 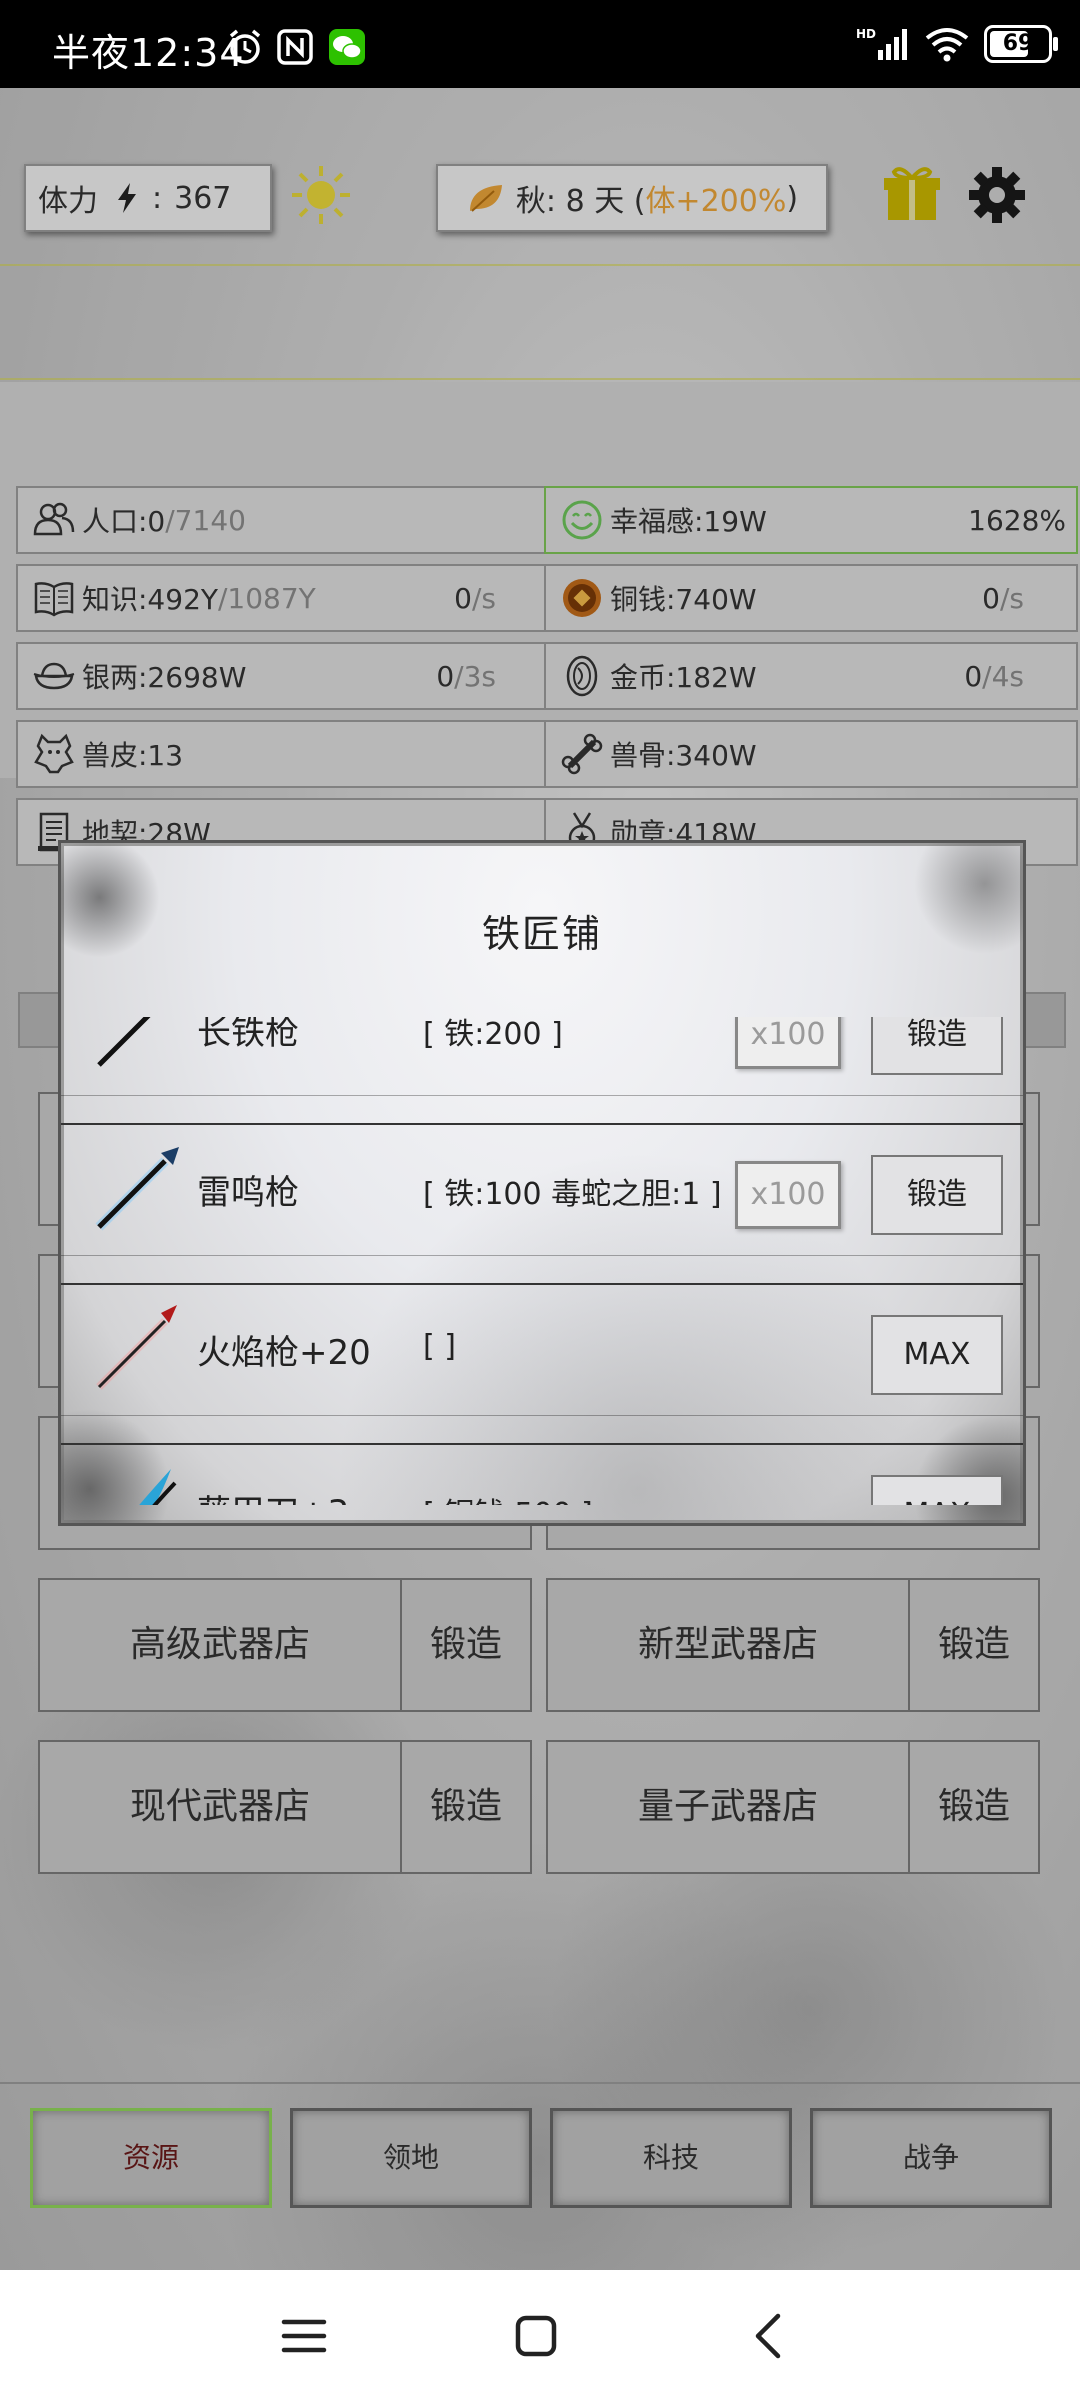 I want to click on wifi-icon, so click(x=947, y=45).